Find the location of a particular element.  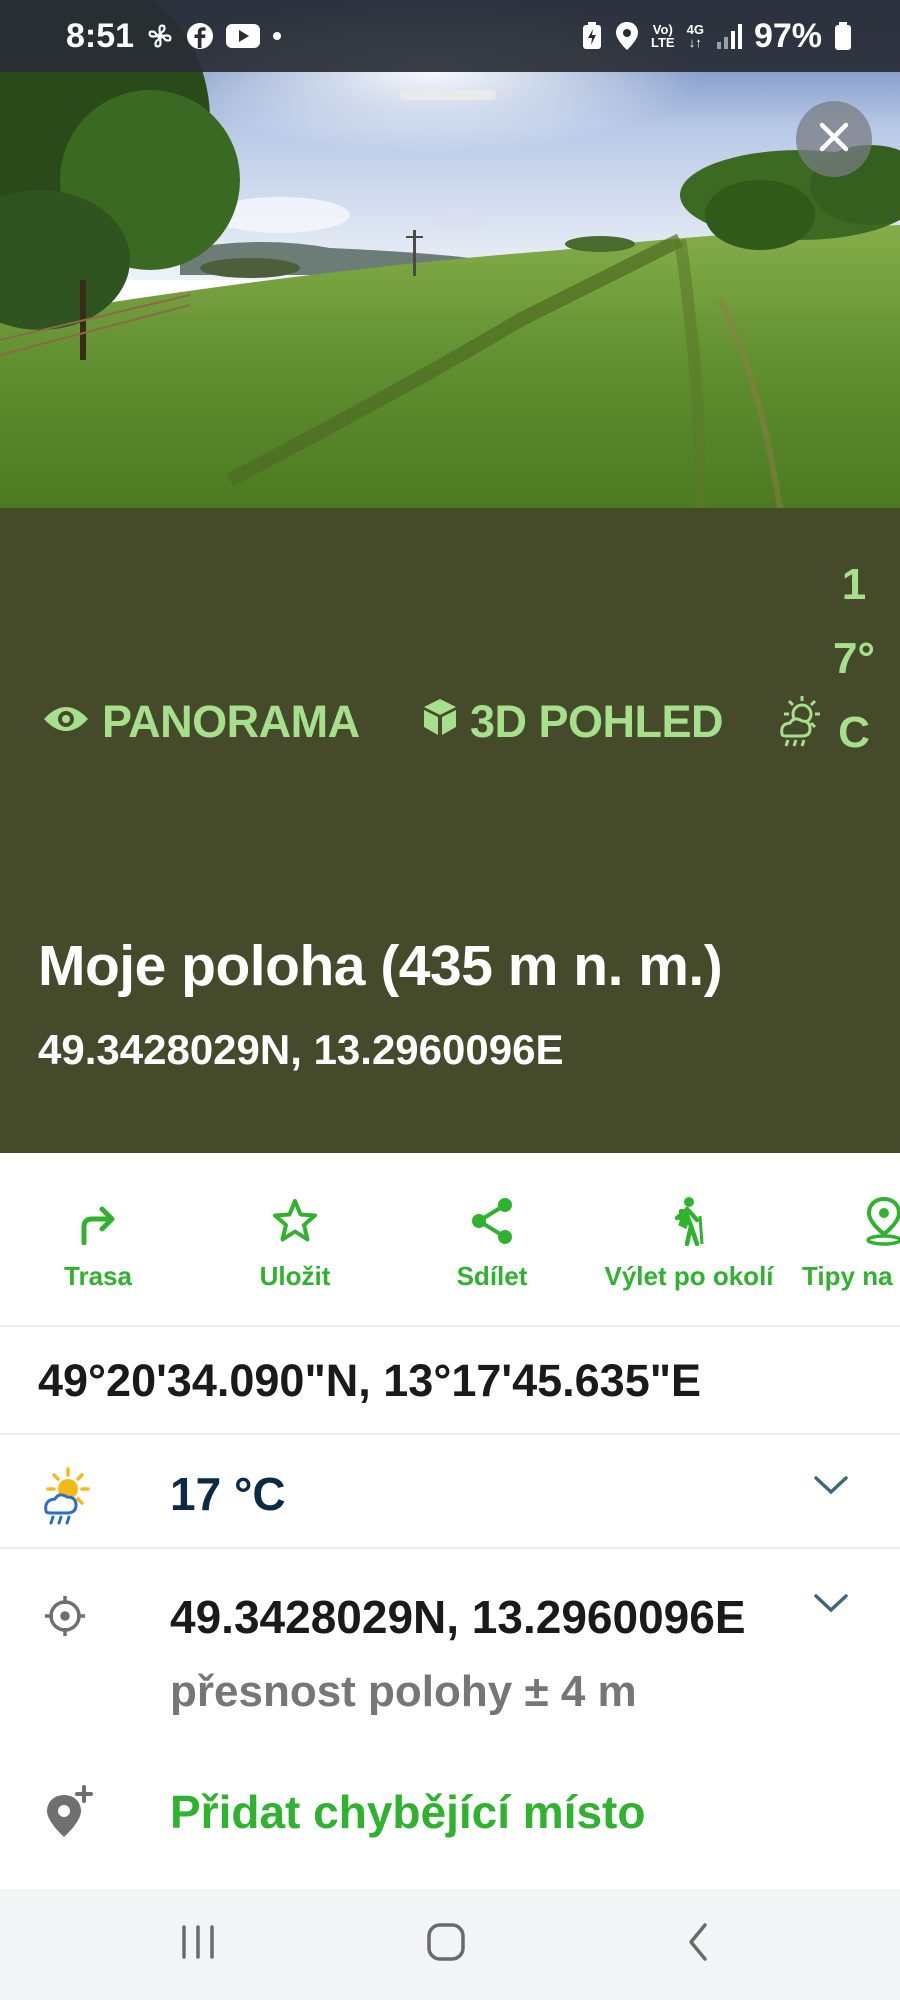

save-label: Uložit is located at coordinates (295, 1276).